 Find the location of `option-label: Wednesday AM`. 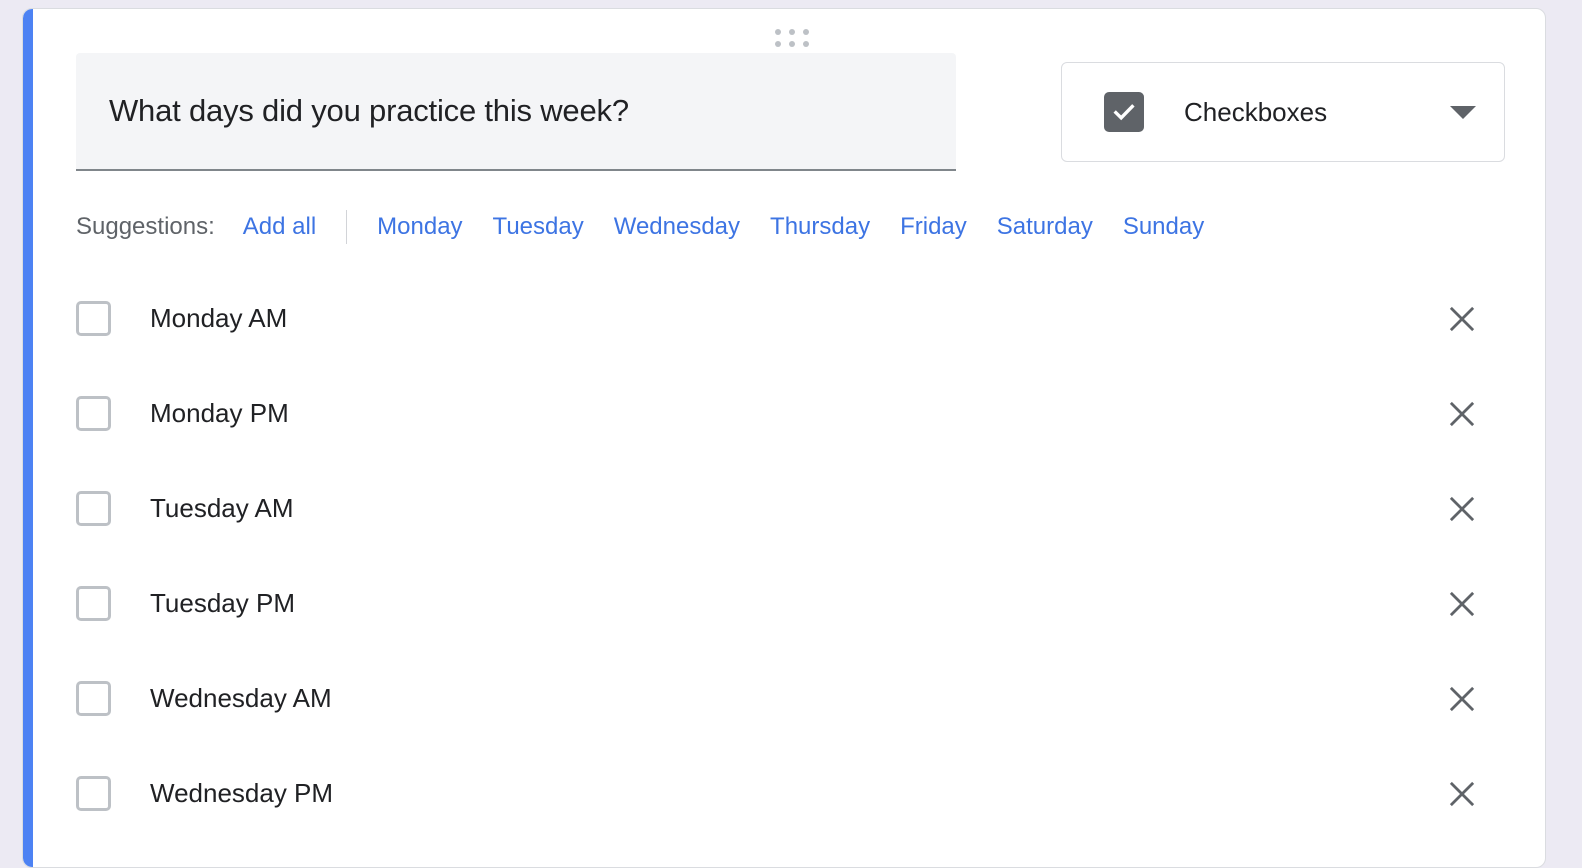

option-label: Wednesday AM is located at coordinates (241, 698).